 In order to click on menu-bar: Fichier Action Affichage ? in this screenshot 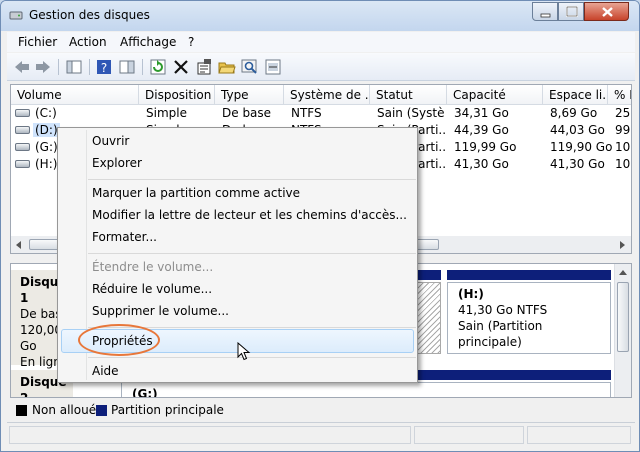, I will do `click(321, 42)`.